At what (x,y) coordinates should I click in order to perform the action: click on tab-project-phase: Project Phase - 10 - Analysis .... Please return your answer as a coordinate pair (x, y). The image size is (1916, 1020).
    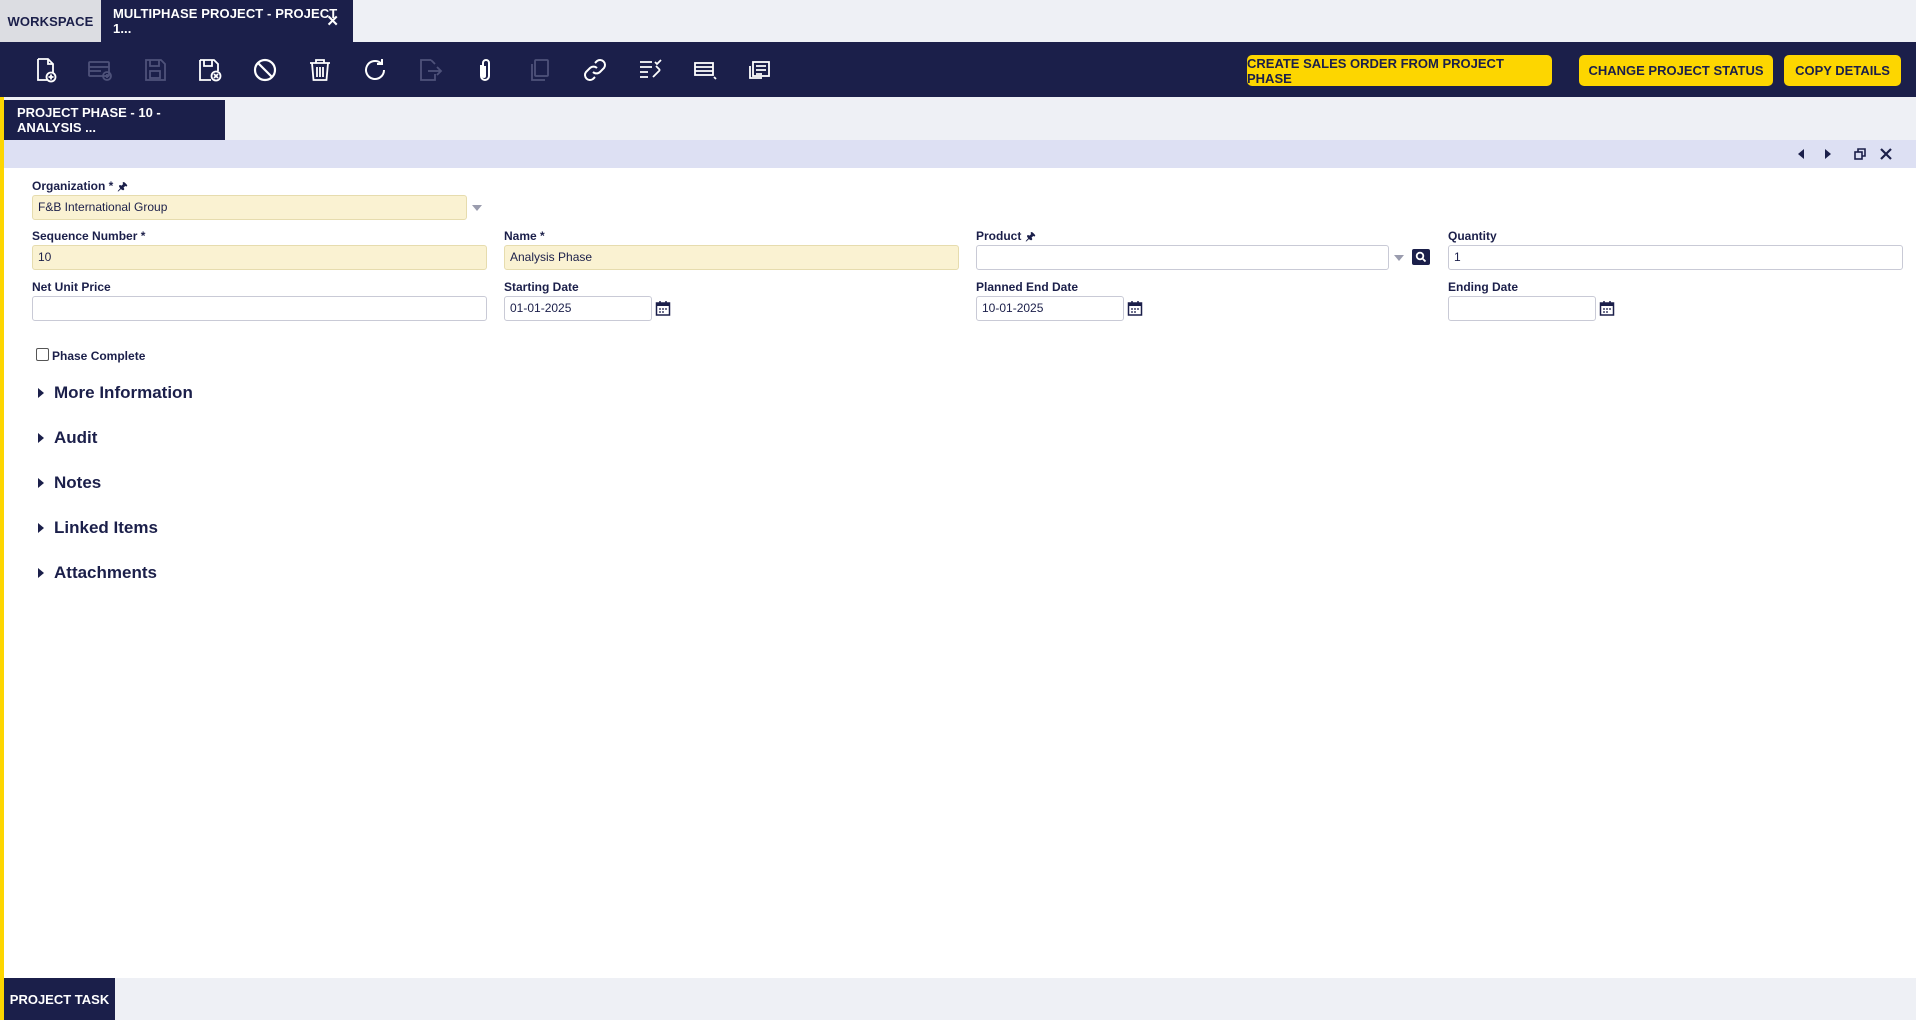
    Looking at the image, I should click on (114, 120).